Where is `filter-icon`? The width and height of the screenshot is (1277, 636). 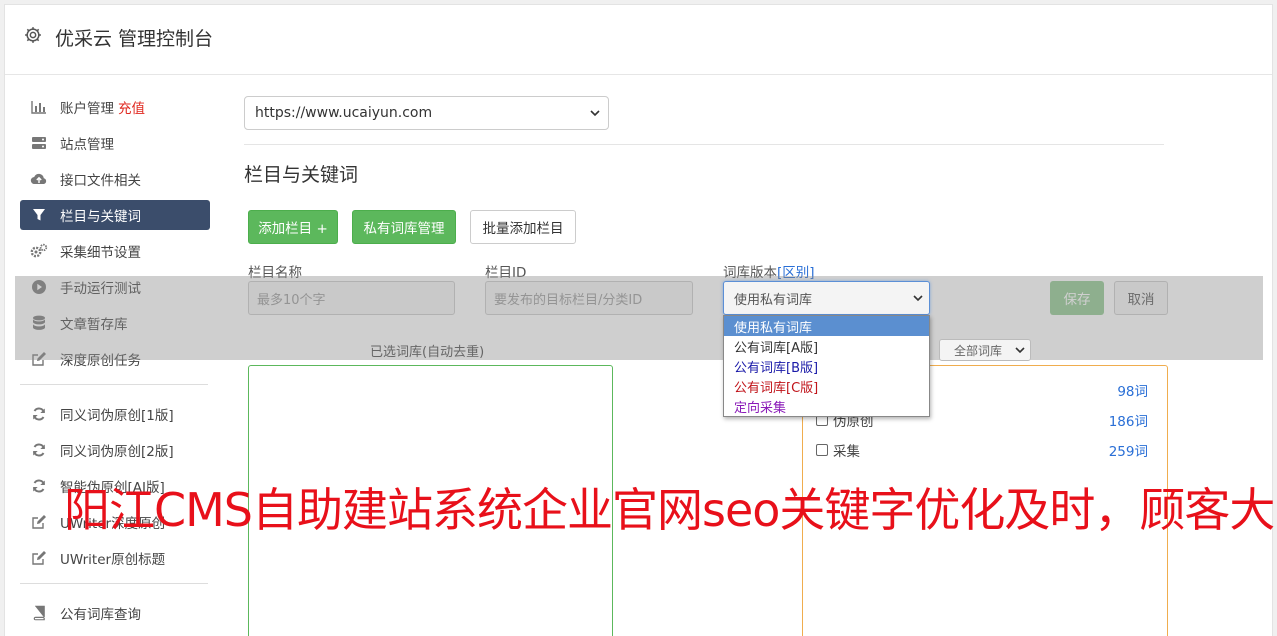
filter-icon is located at coordinates (39, 215).